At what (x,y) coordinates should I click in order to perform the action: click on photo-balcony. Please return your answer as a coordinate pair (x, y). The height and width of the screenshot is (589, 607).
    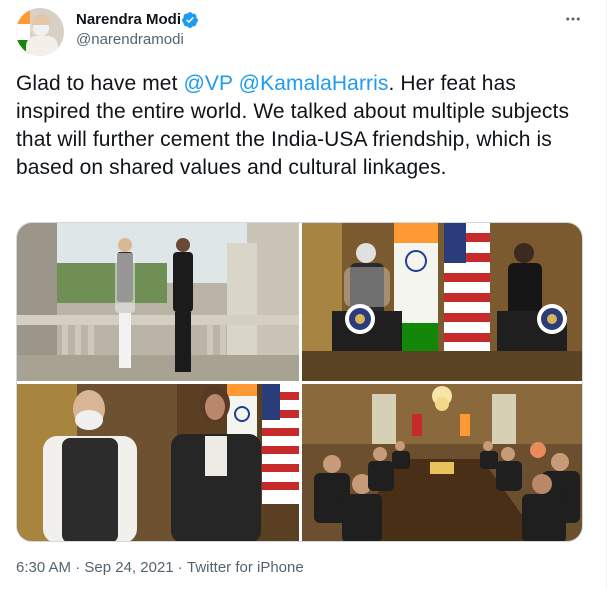
    Looking at the image, I should click on (158, 302).